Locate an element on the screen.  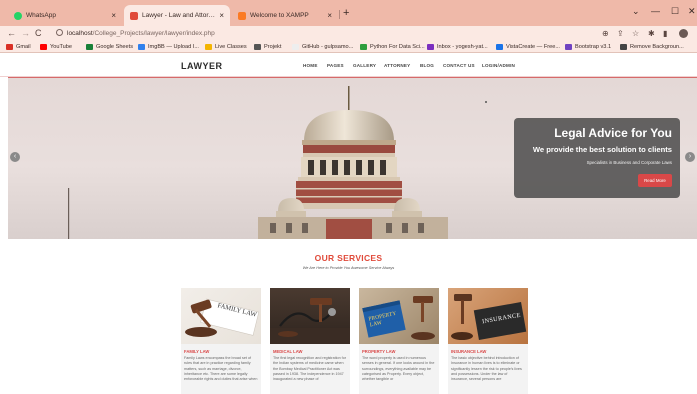
bookmark-gmail: Gmail is located at coordinates (18, 47).